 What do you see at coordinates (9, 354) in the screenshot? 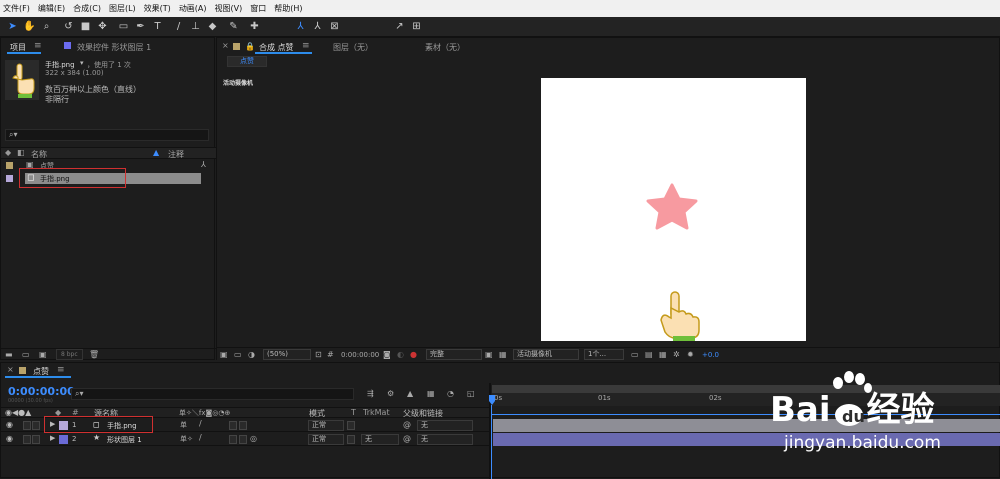
I see `interpret-footage-icon: ▬` at bounding box center [9, 354].